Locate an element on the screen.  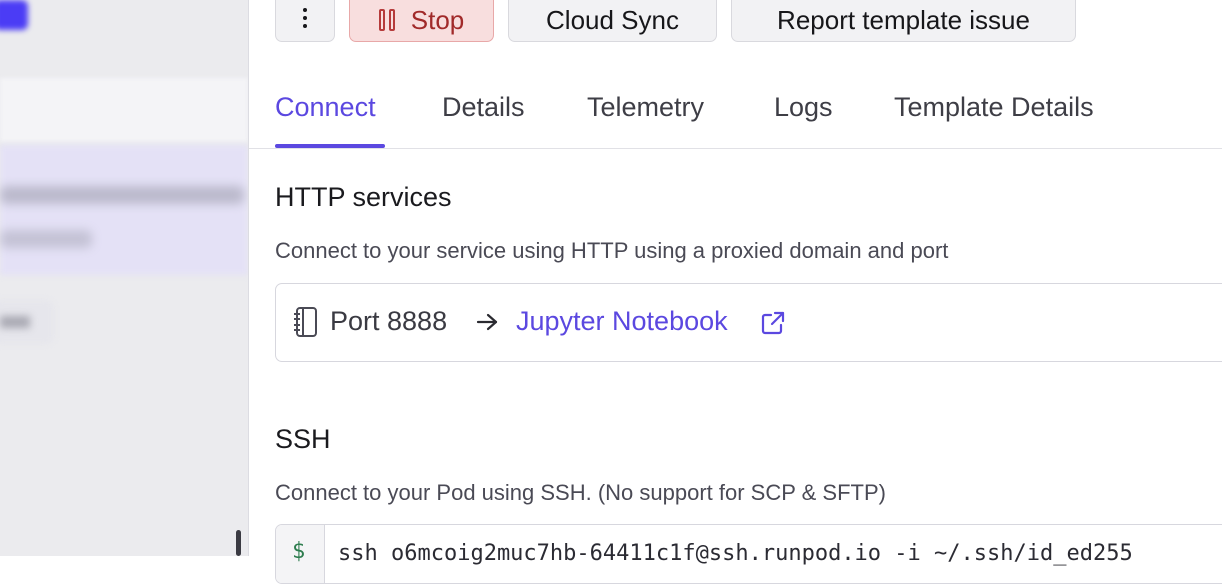
active-tab-indicator is located at coordinates (330, 146).